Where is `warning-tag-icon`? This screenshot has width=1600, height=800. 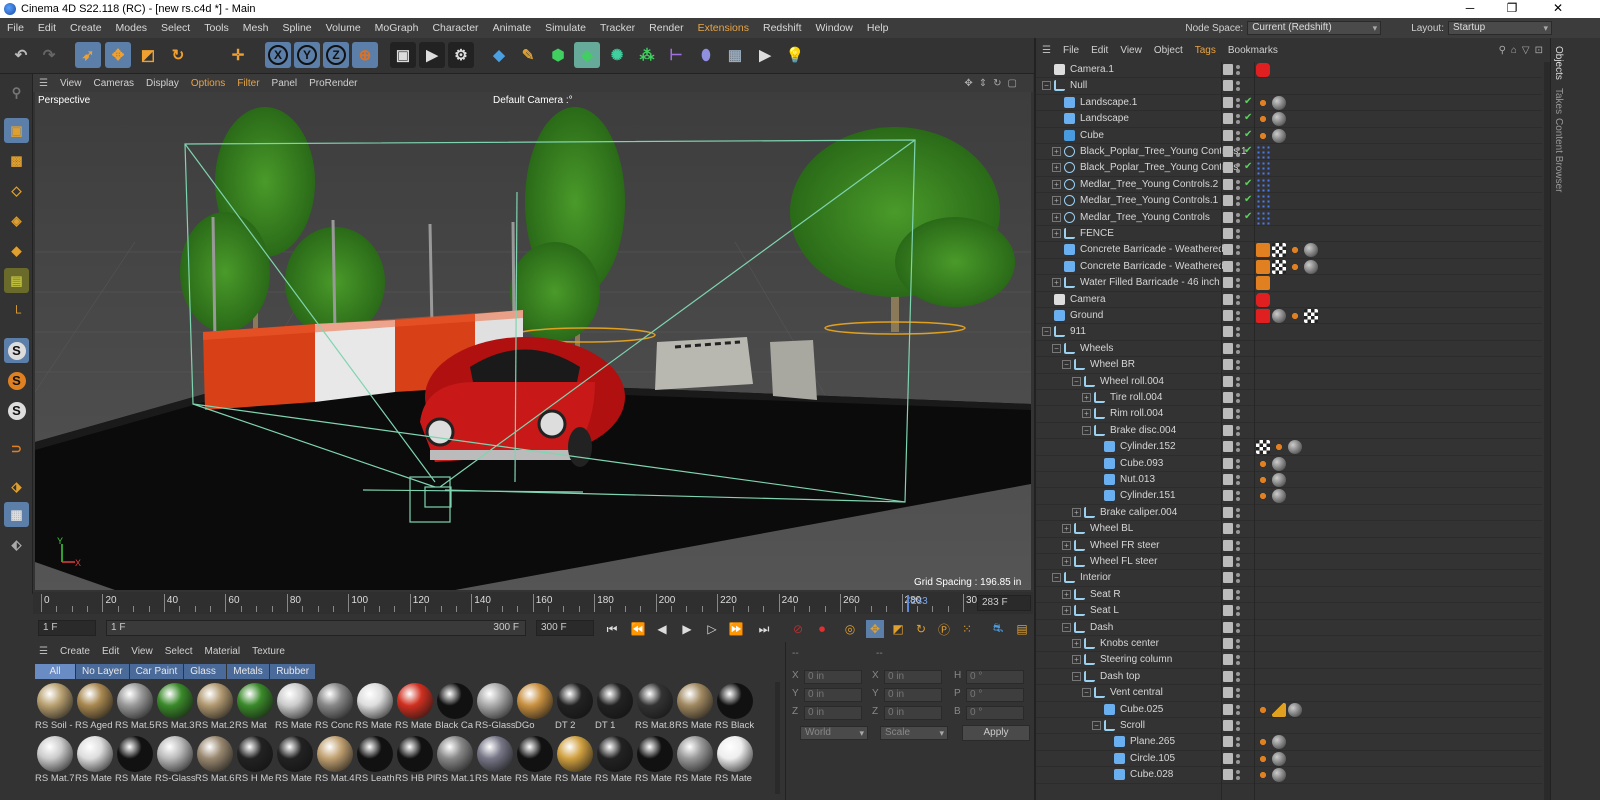 warning-tag-icon is located at coordinates (1279, 709).